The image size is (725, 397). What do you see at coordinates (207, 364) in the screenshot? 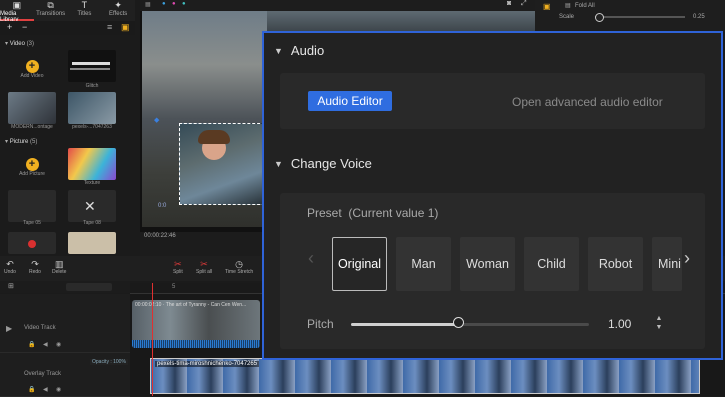
I see `overlay-clip-name: pexels-tima-miroshnichenko-7047265` at bounding box center [207, 364].